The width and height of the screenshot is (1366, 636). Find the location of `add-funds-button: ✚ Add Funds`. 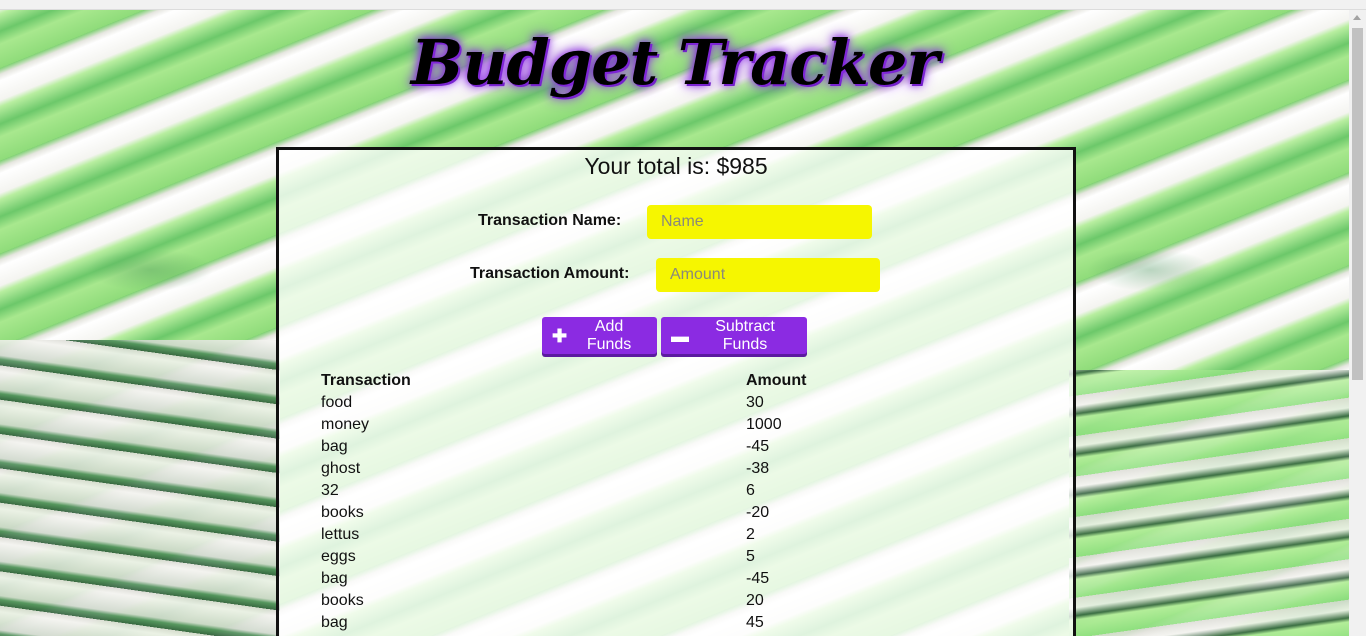

add-funds-button: ✚ Add Funds is located at coordinates (599, 335).